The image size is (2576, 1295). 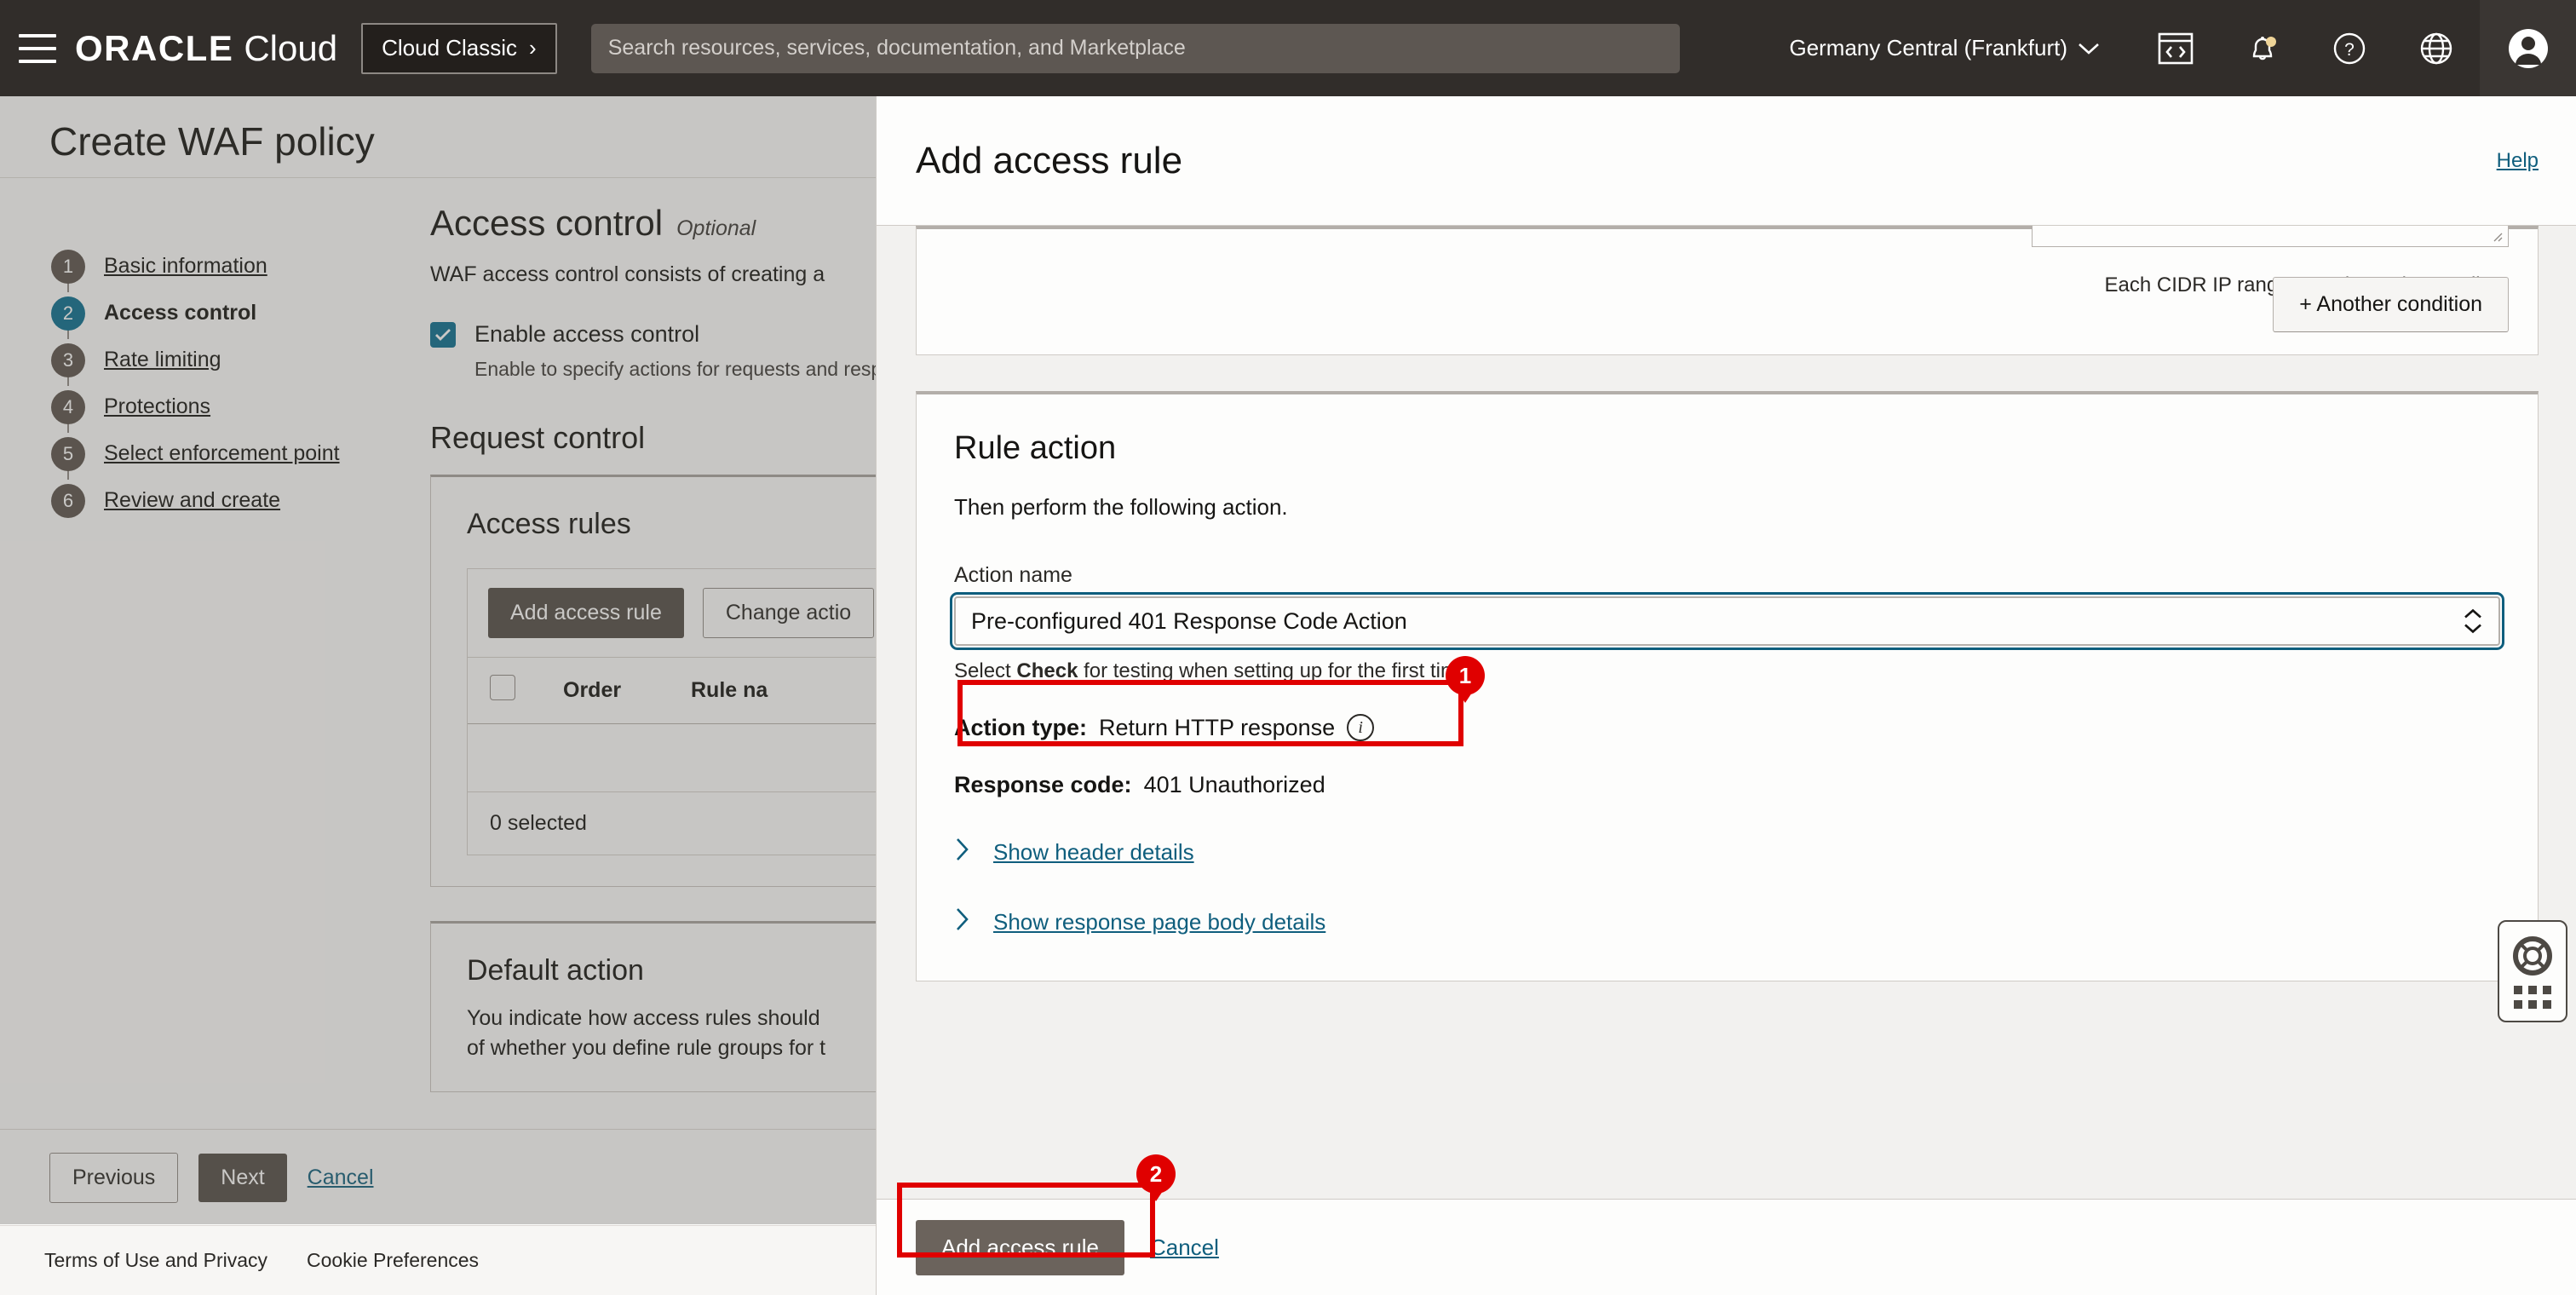 What do you see at coordinates (605, 691) in the screenshot?
I see `column-header-order: Order` at bounding box center [605, 691].